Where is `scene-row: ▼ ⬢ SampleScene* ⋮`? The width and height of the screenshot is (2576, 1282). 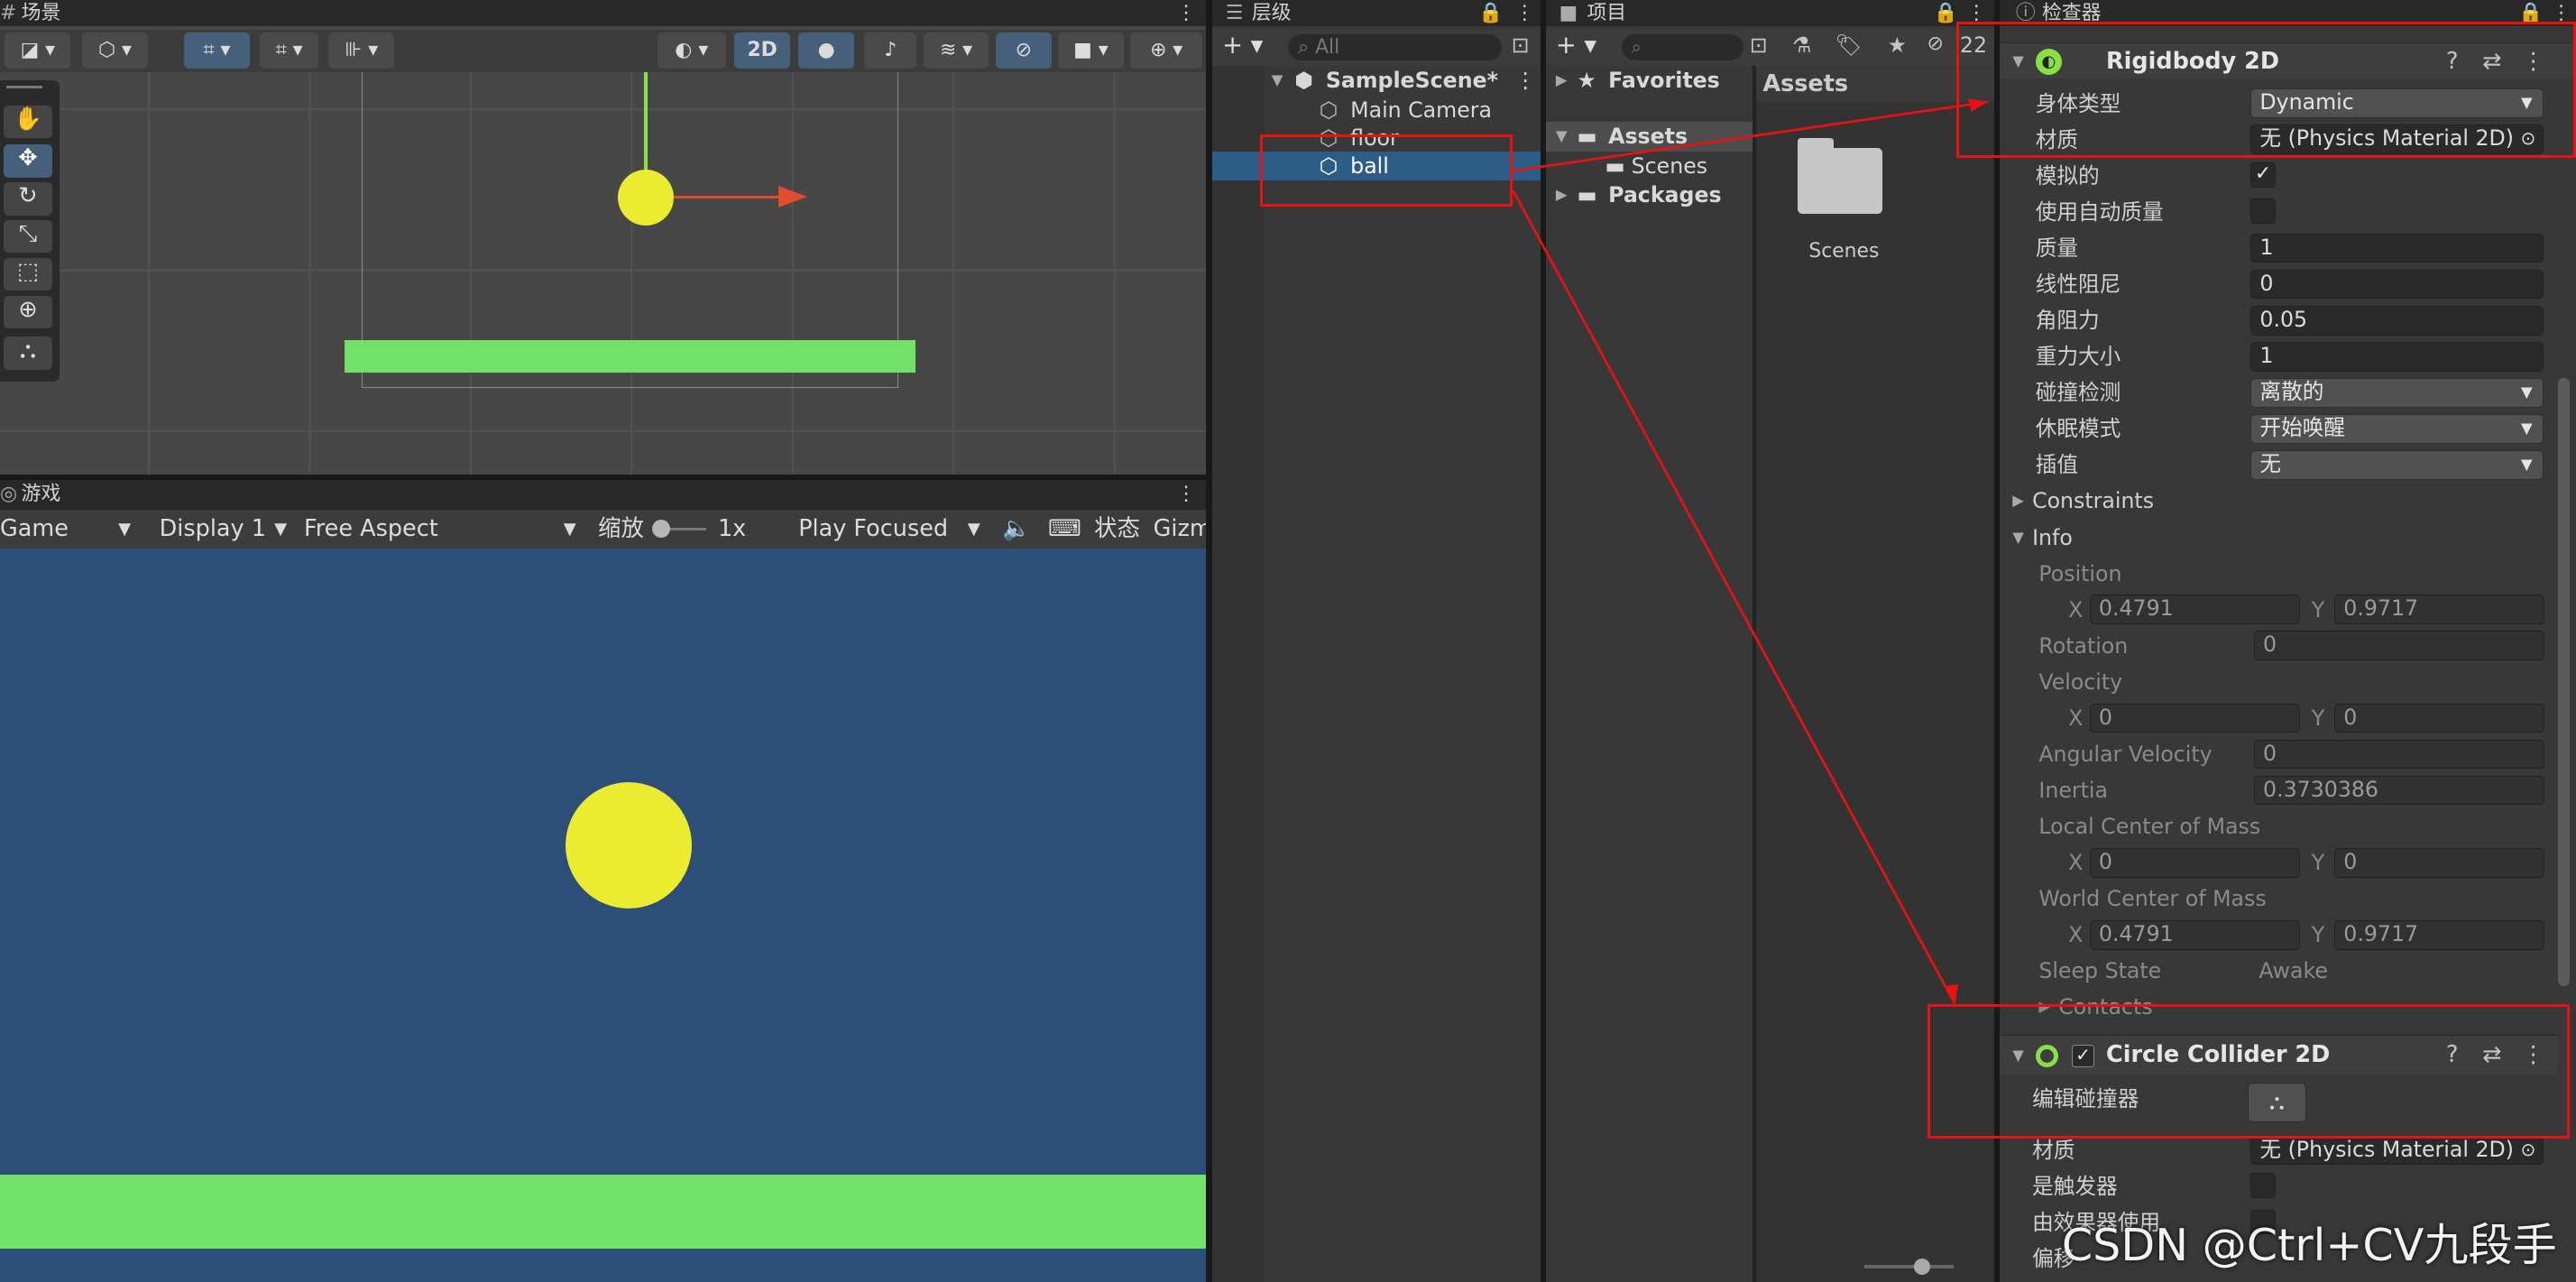
scene-row: ▼ ⬢ SampleScene* ⋮ is located at coordinates (1376, 81).